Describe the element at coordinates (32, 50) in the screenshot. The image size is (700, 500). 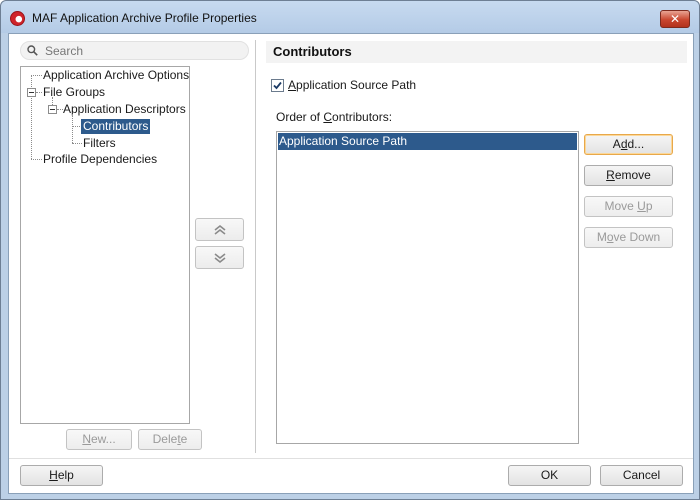
I see `search-icon` at that location.